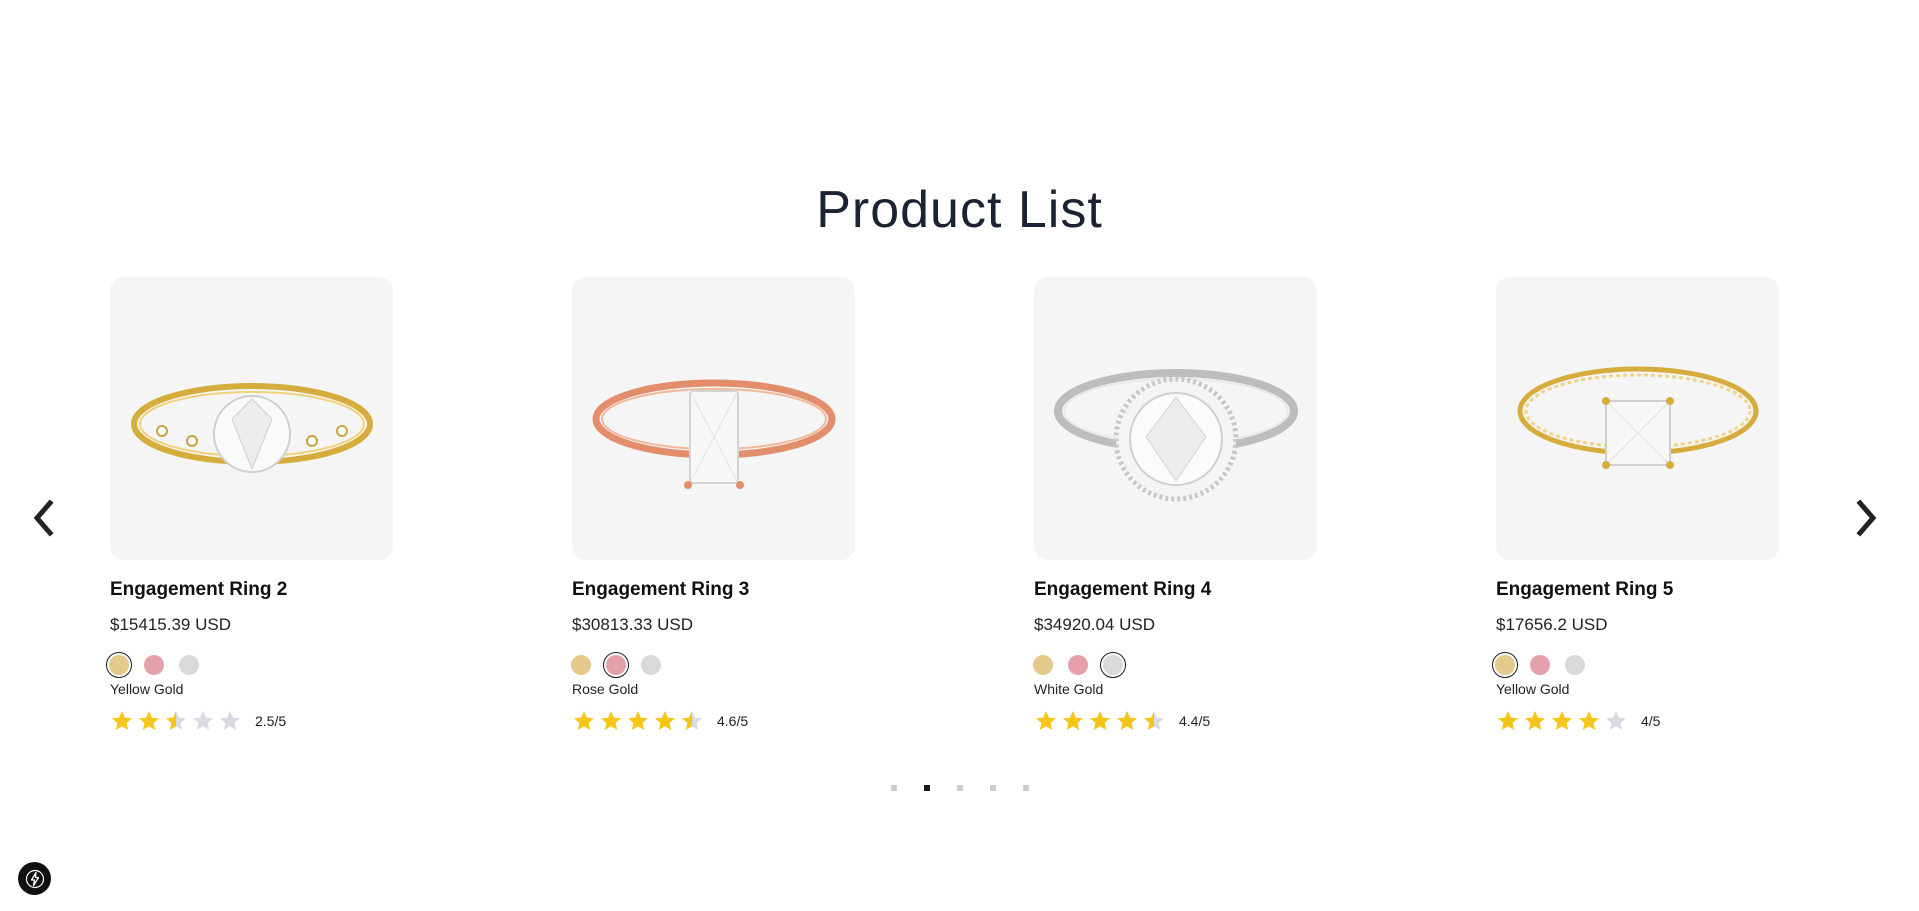 The height and width of the screenshot is (911, 1919). What do you see at coordinates (713, 590) in the screenshot?
I see `product-name: Engagement Ring 3` at bounding box center [713, 590].